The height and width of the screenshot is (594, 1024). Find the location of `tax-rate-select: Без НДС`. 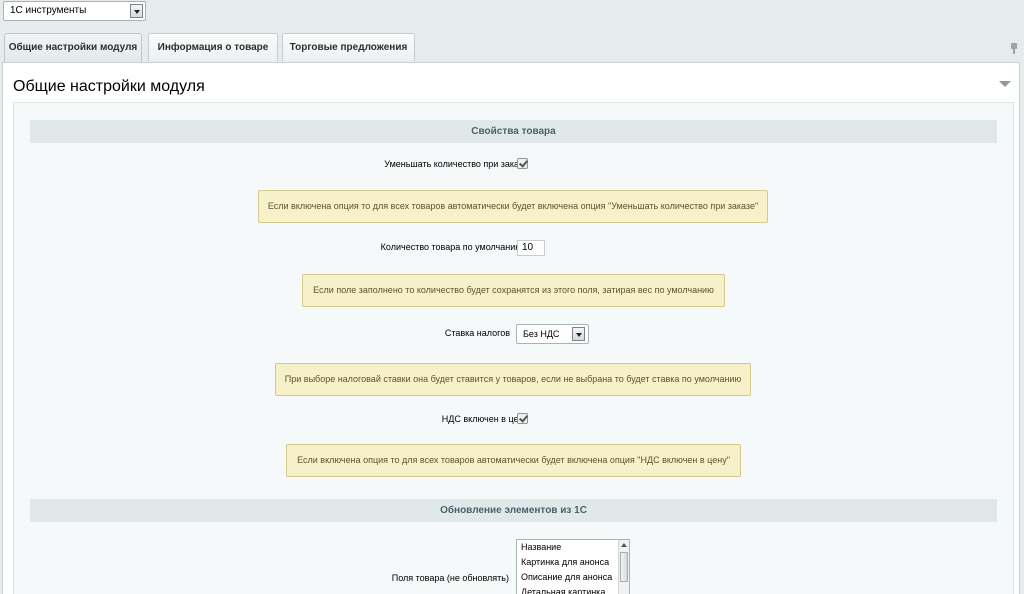

tax-rate-select: Без НДС is located at coordinates (552, 334).